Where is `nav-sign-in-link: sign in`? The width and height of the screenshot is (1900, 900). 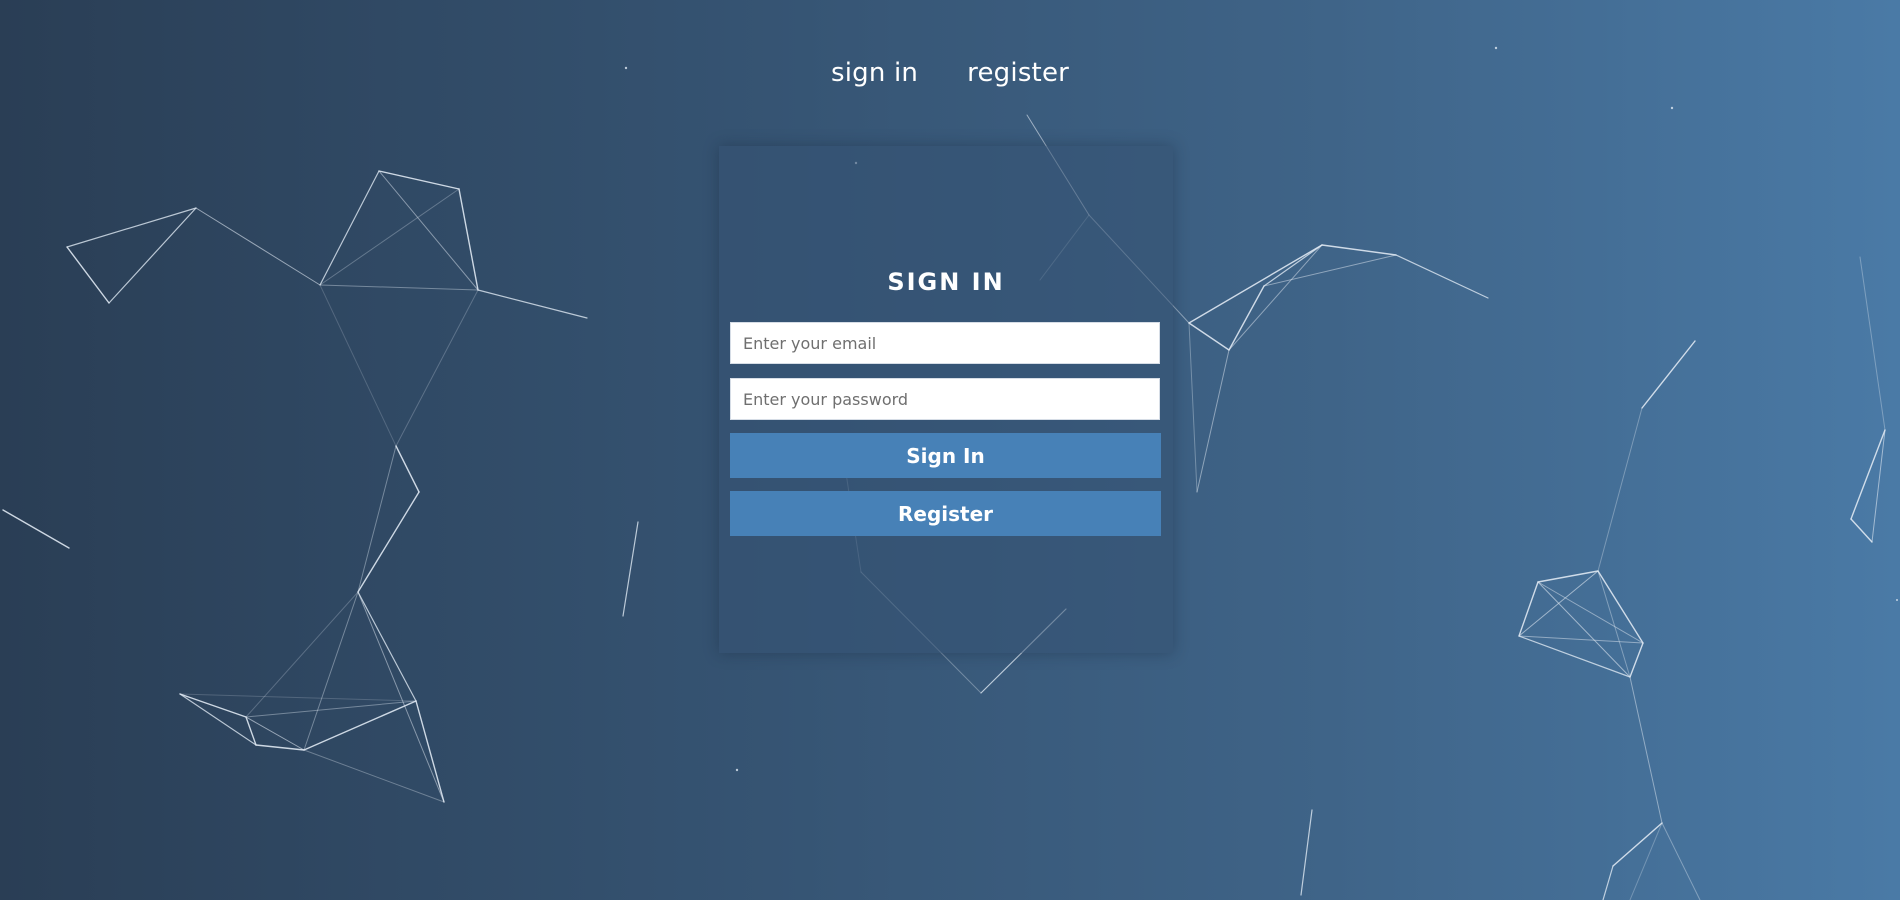 nav-sign-in-link: sign in is located at coordinates (874, 73).